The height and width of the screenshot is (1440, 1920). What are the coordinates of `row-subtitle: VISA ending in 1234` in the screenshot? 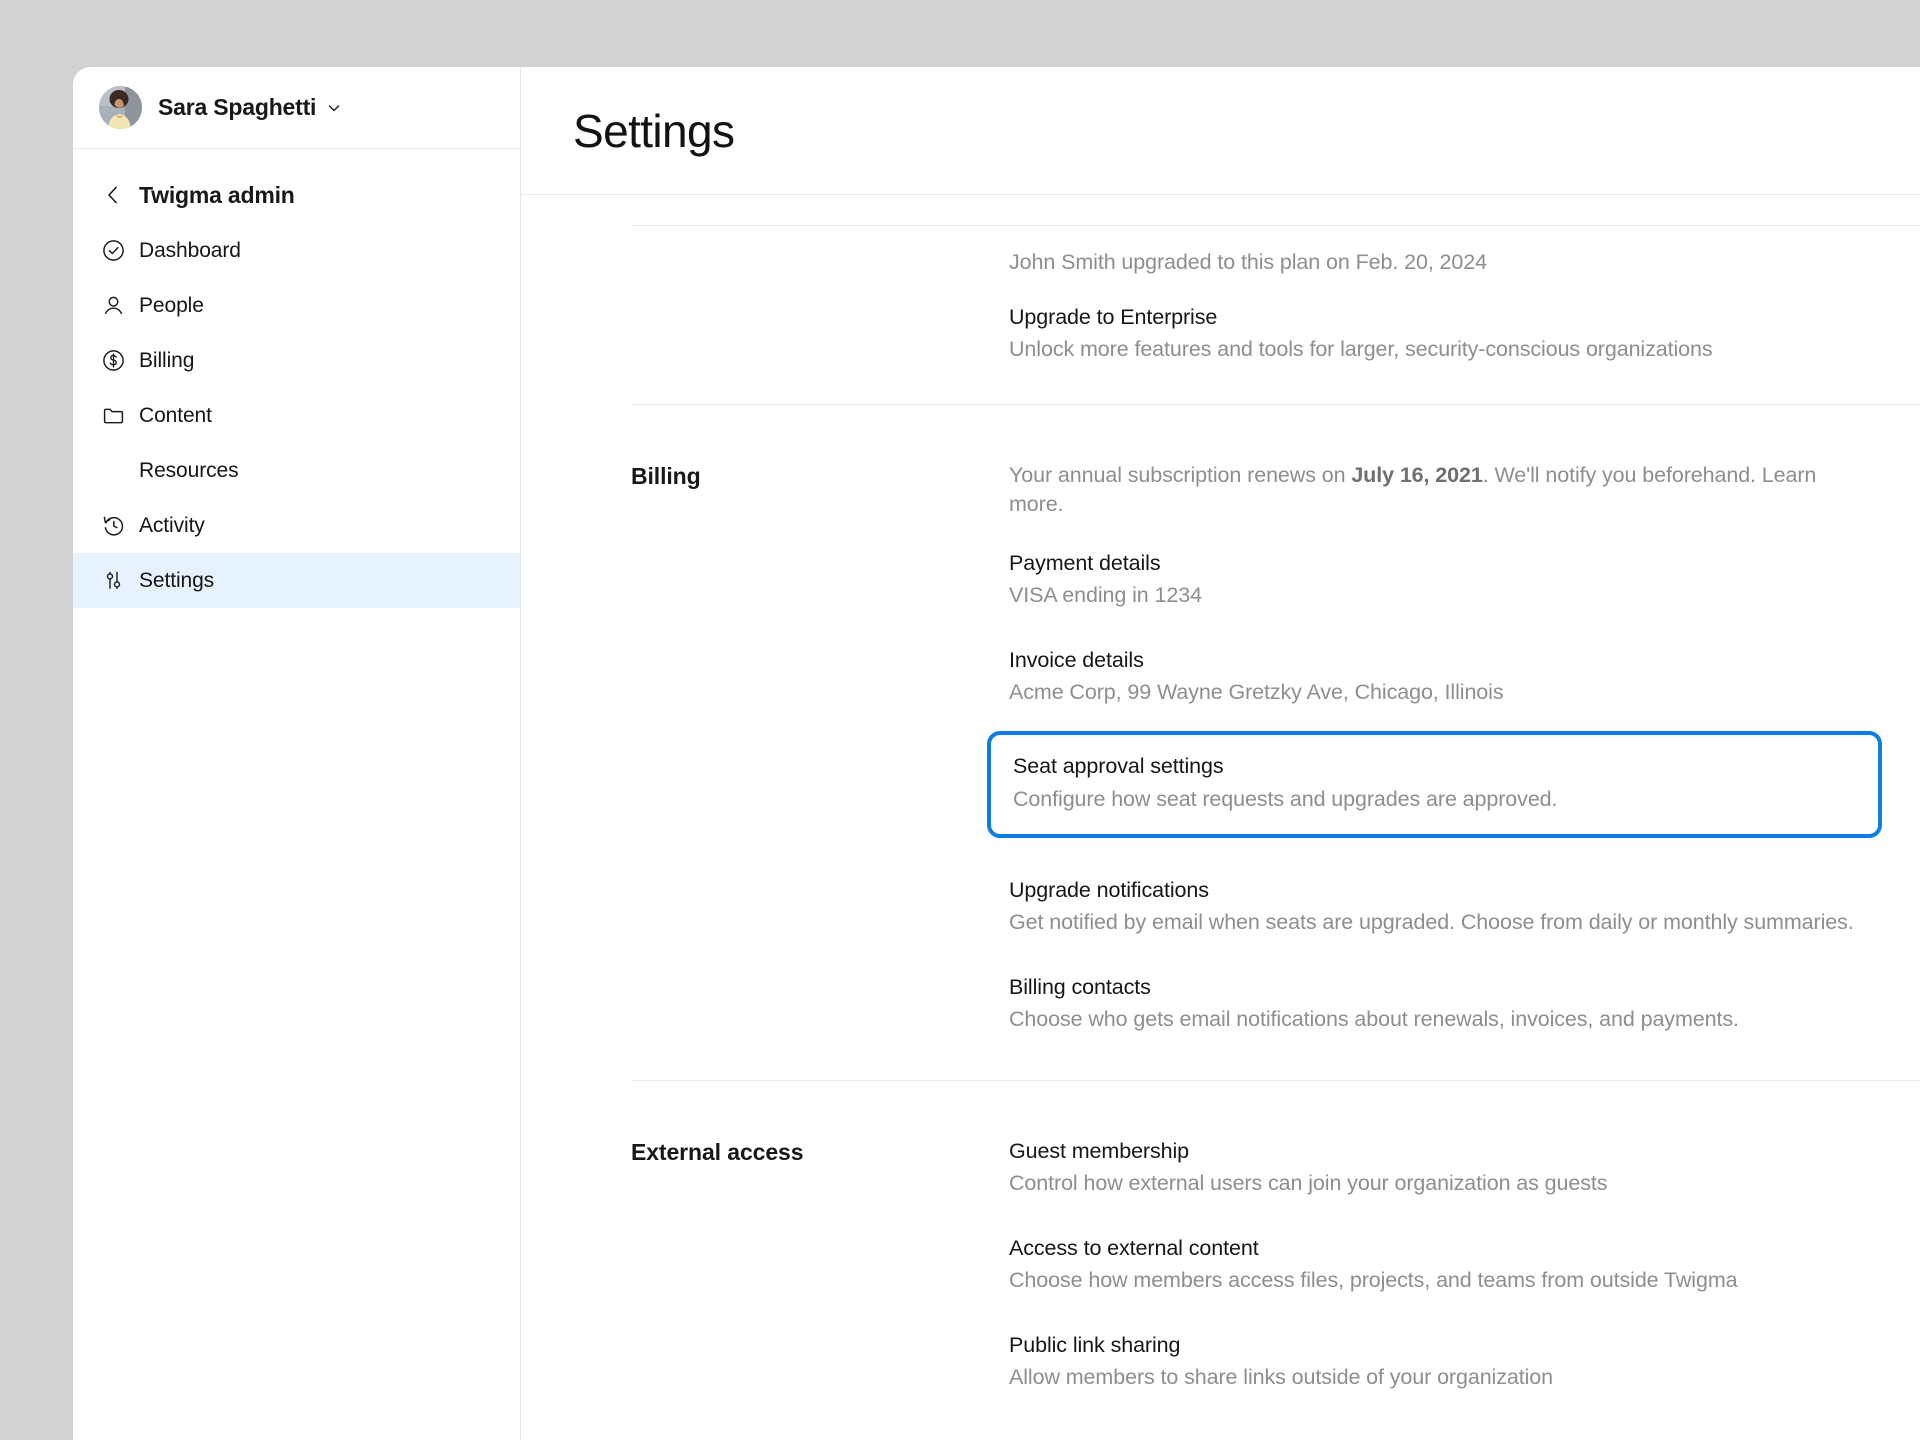 It's located at (1105, 595).